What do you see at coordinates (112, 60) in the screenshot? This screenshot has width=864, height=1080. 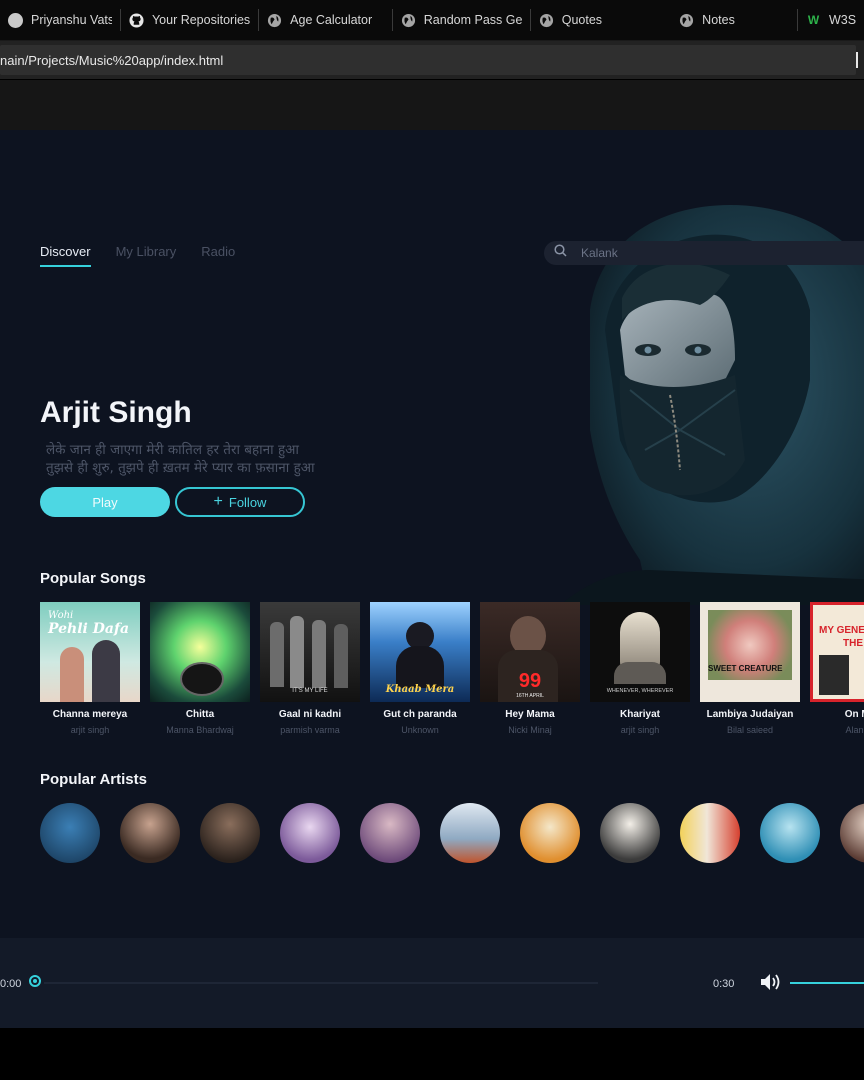 I see `url-text: nain/Projects/Music%20app/index.html` at bounding box center [112, 60].